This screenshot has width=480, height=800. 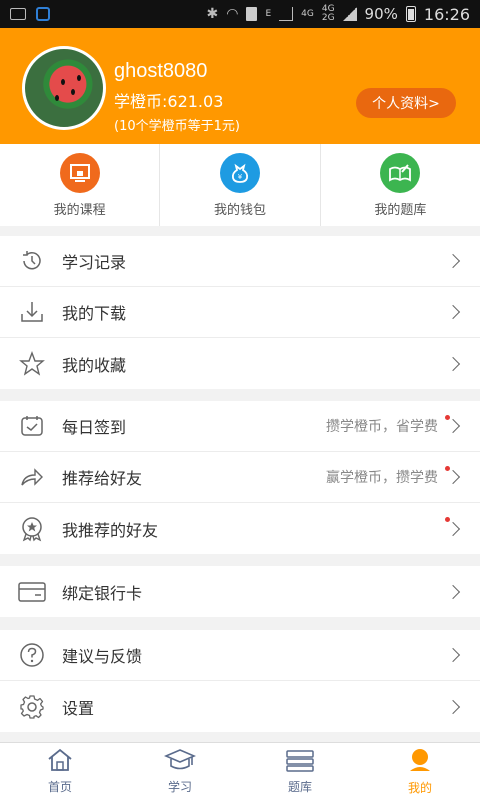 What do you see at coordinates (240, 528) in the screenshot?
I see `menu-item-my-referred-friends: 我推荐的好友` at bounding box center [240, 528].